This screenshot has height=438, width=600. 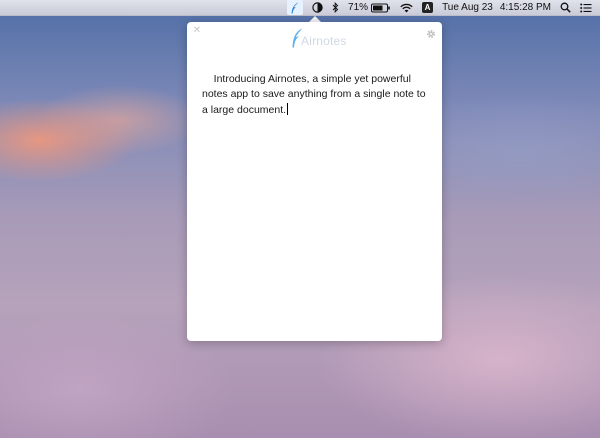 I want to click on app-logo: Airnotes, so click(x=318, y=38).